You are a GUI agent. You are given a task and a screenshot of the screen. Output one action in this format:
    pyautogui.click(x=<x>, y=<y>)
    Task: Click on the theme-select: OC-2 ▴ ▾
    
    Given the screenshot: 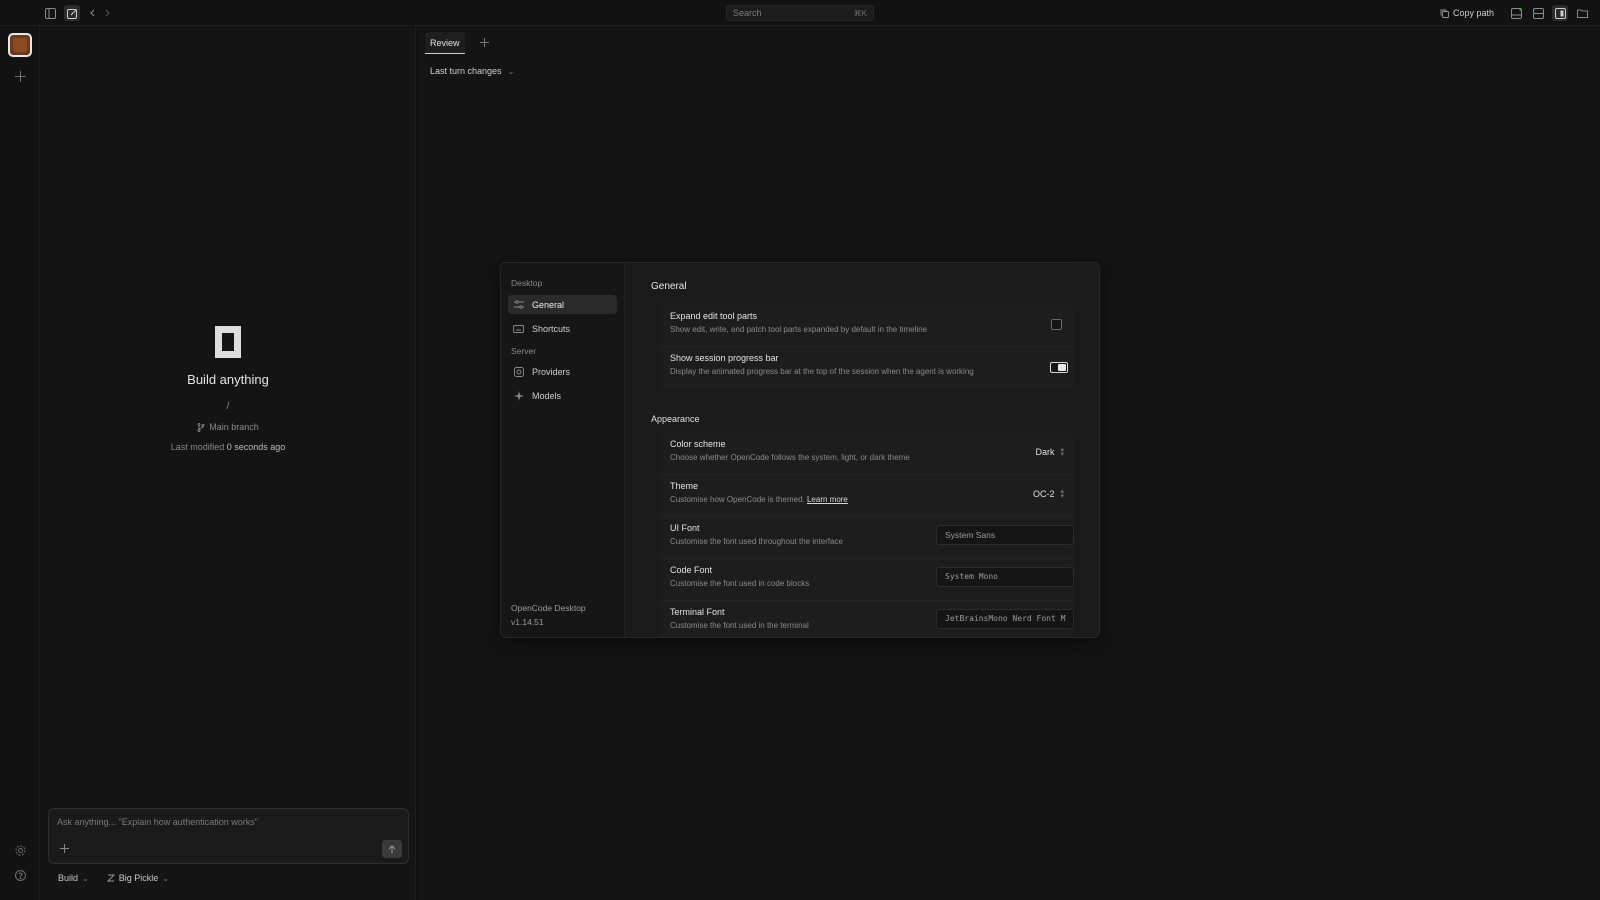 What is the action you would take?
    pyautogui.click(x=1048, y=494)
    